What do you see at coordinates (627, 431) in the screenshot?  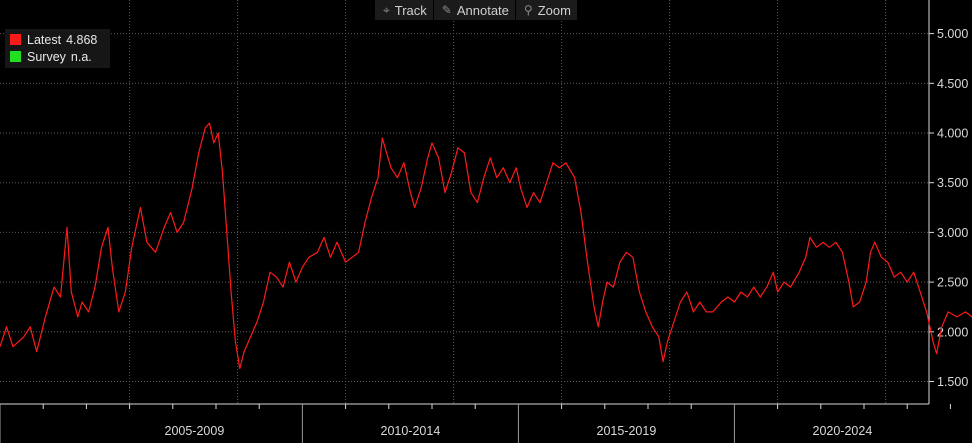 I see `x-period-label: 2015-2019` at bounding box center [627, 431].